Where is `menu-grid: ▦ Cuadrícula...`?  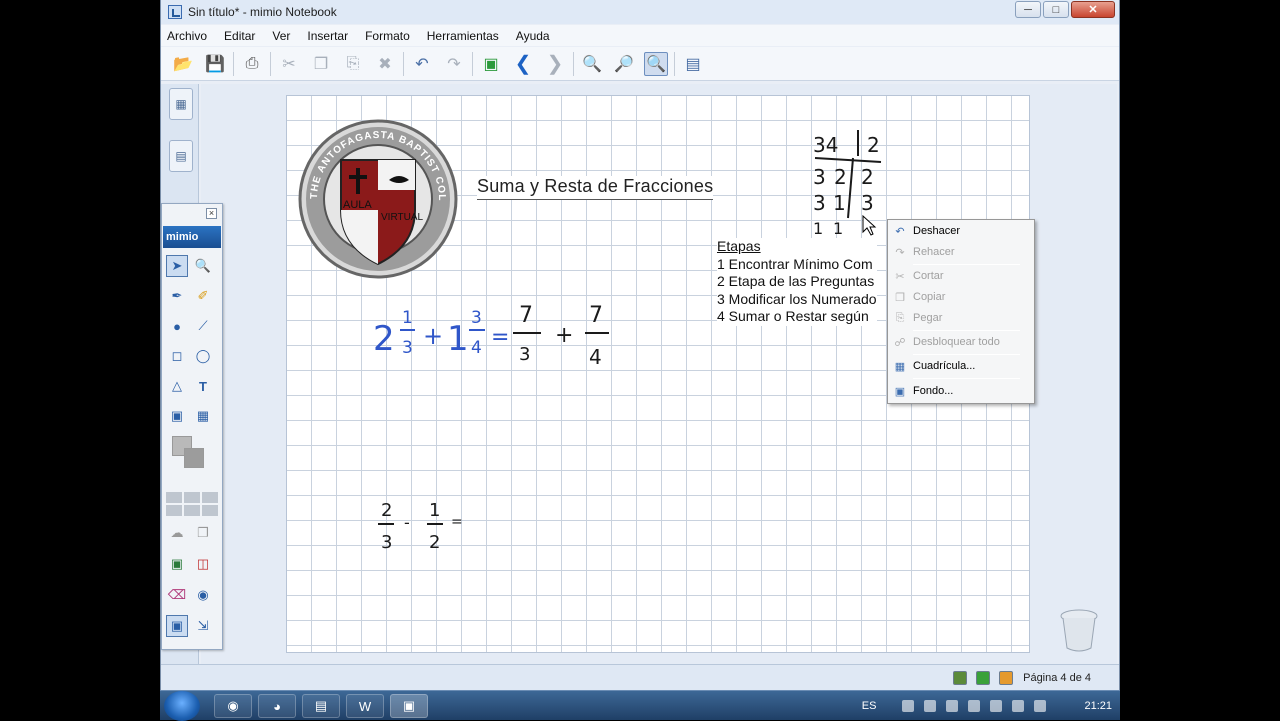
menu-grid: ▦ Cuadrícula... is located at coordinates (961, 366).